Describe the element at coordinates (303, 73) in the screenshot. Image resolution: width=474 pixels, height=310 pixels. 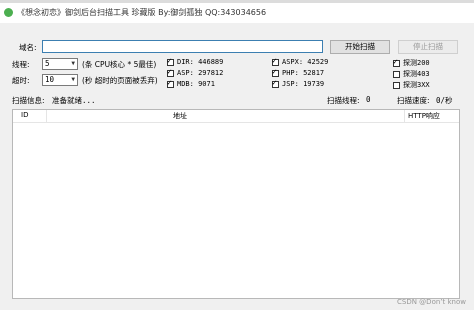
I see `dict-php-label: PHP: 52817` at that location.